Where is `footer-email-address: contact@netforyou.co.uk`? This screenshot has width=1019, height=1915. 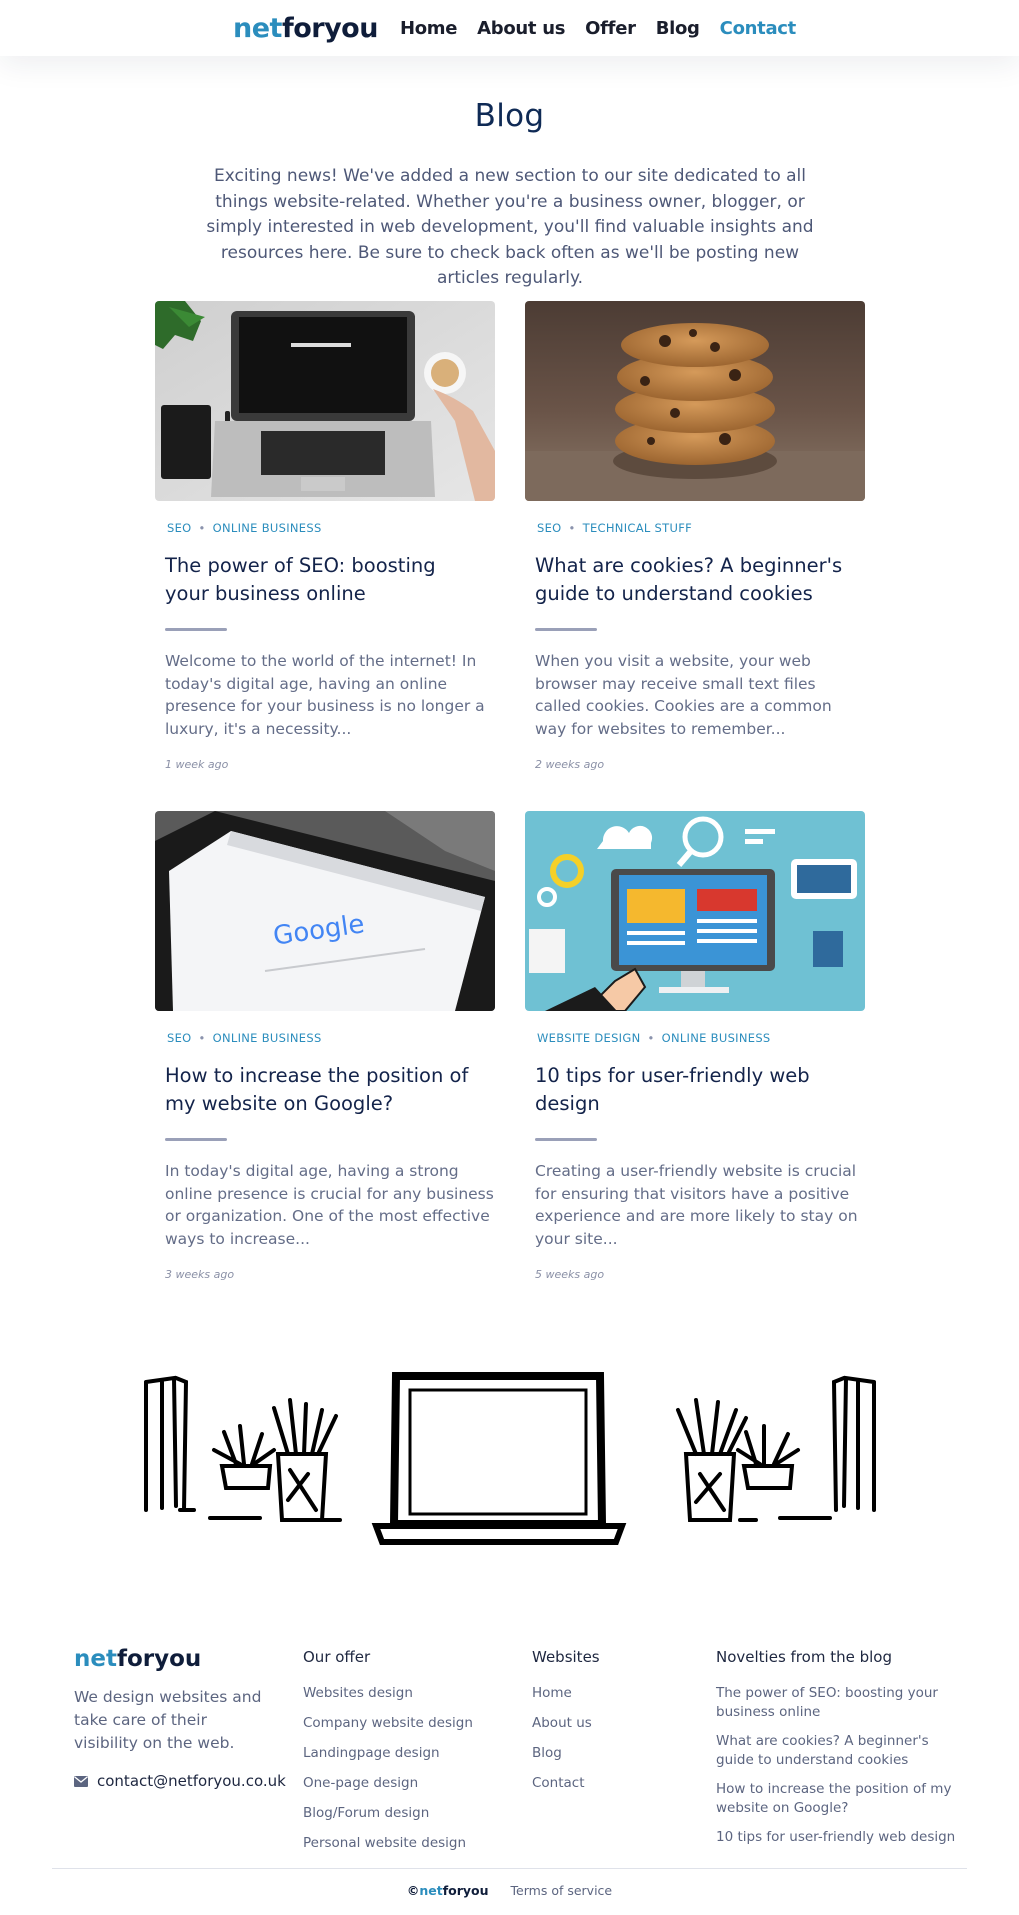 footer-email-address: contact@netforyou.co.uk is located at coordinates (191, 1781).